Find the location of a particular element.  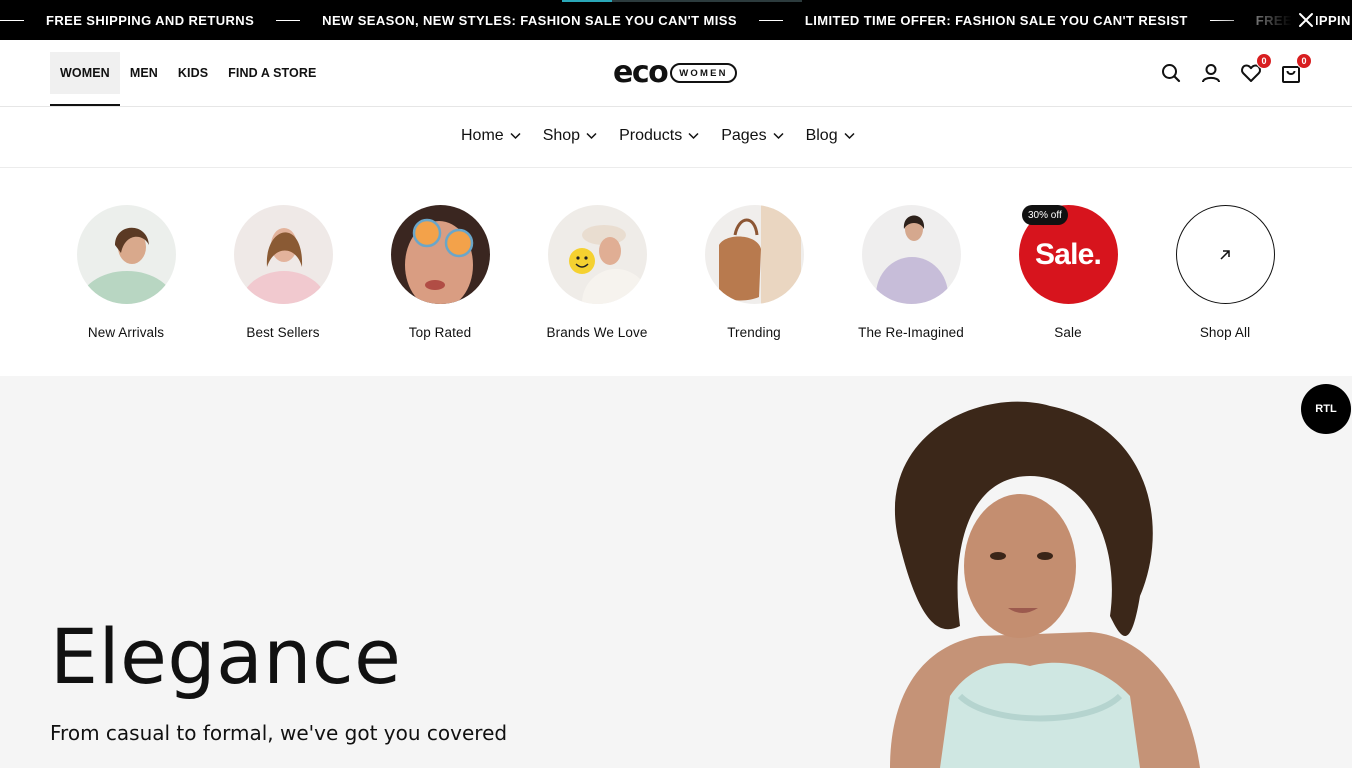

search-button is located at coordinates (1171, 73).